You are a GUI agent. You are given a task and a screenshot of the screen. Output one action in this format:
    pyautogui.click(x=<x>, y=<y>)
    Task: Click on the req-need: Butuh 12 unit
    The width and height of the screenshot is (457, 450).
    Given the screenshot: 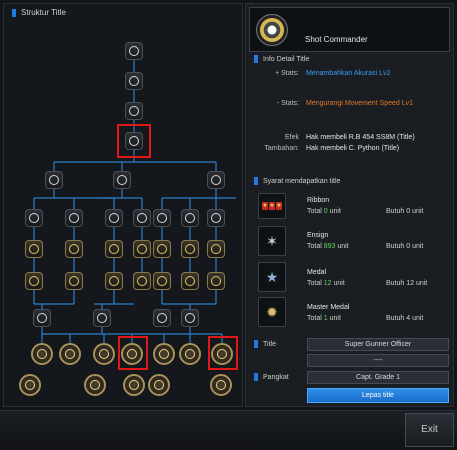 What is the action you would take?
    pyautogui.click(x=407, y=283)
    